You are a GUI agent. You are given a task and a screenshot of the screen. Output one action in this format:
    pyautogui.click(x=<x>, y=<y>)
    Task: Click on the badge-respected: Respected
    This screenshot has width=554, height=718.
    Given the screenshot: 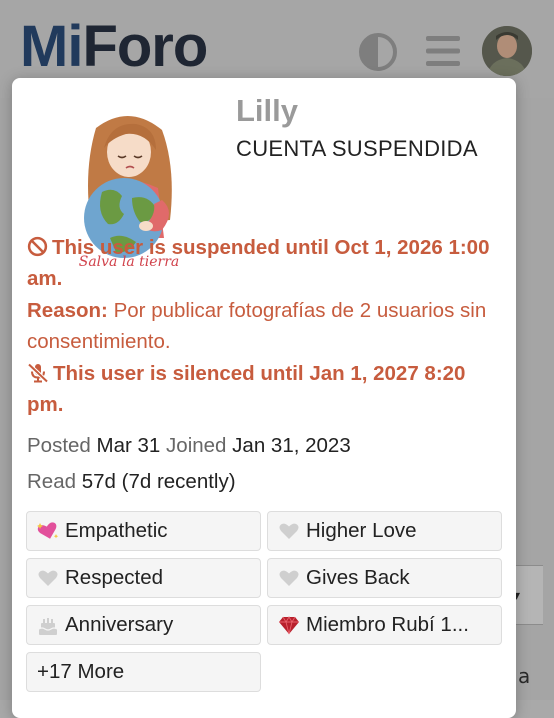 What is the action you would take?
    pyautogui.click(x=143, y=578)
    